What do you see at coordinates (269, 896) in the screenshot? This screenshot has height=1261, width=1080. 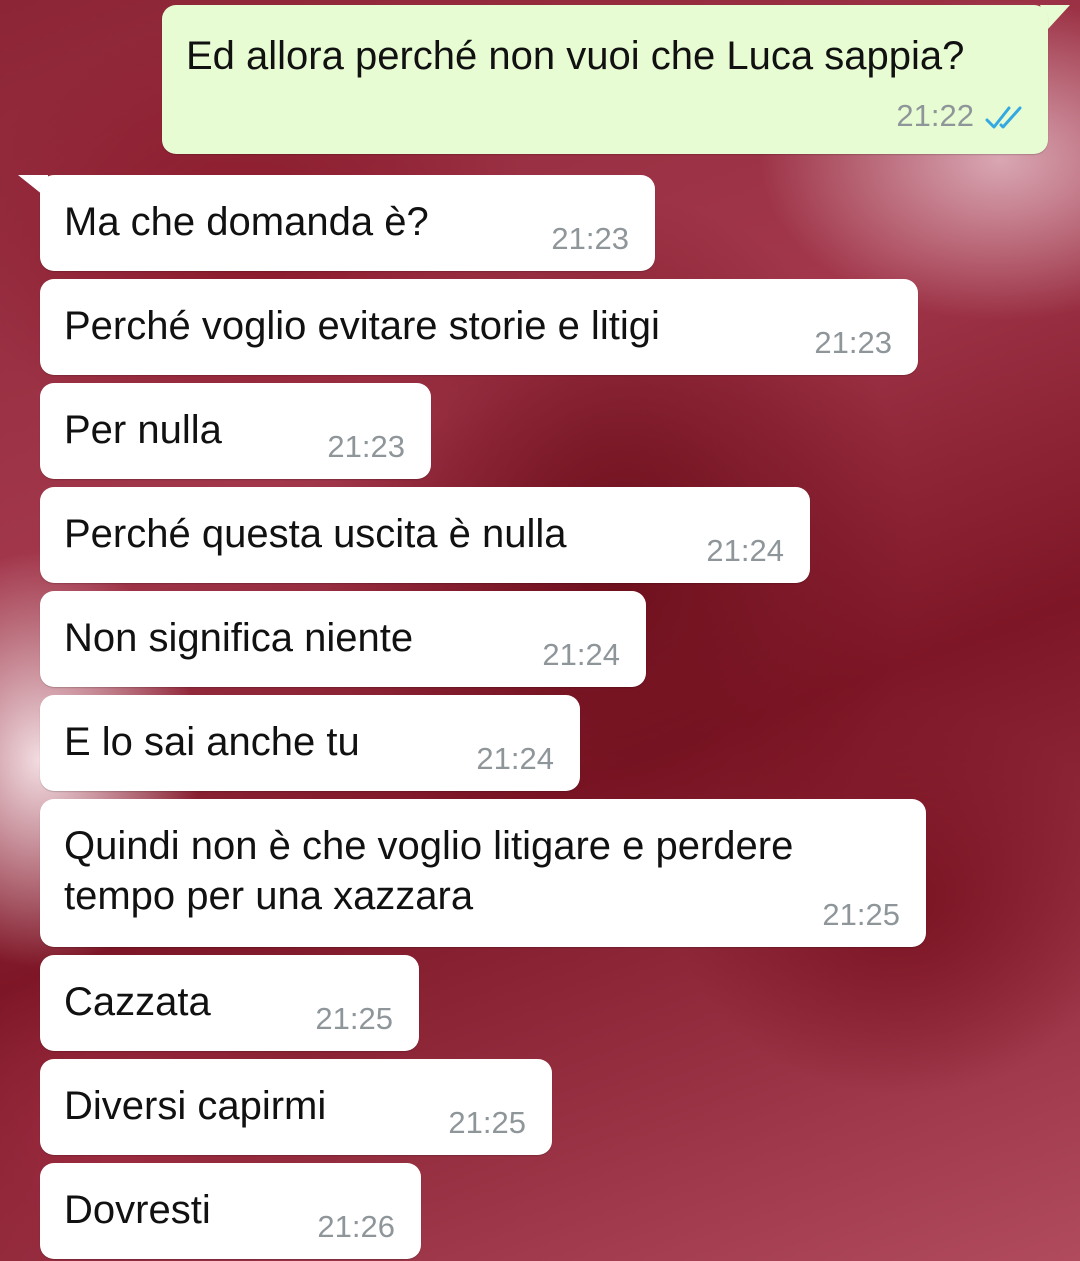 I see `message-text-line-2: tempo per una xazzara` at bounding box center [269, 896].